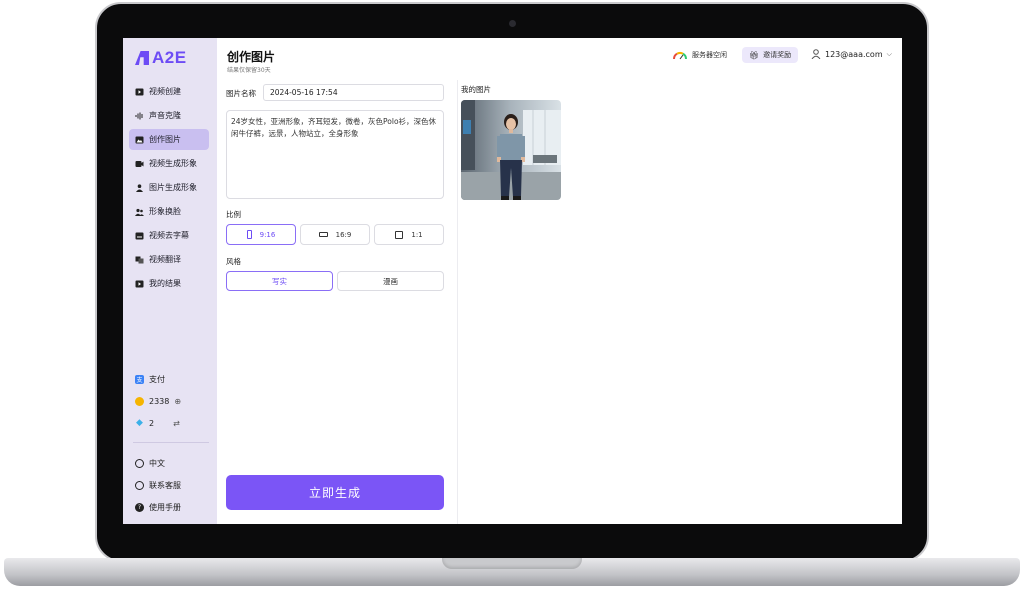  Describe the element at coordinates (139, 140) in the screenshot. I see `image-icon` at that location.